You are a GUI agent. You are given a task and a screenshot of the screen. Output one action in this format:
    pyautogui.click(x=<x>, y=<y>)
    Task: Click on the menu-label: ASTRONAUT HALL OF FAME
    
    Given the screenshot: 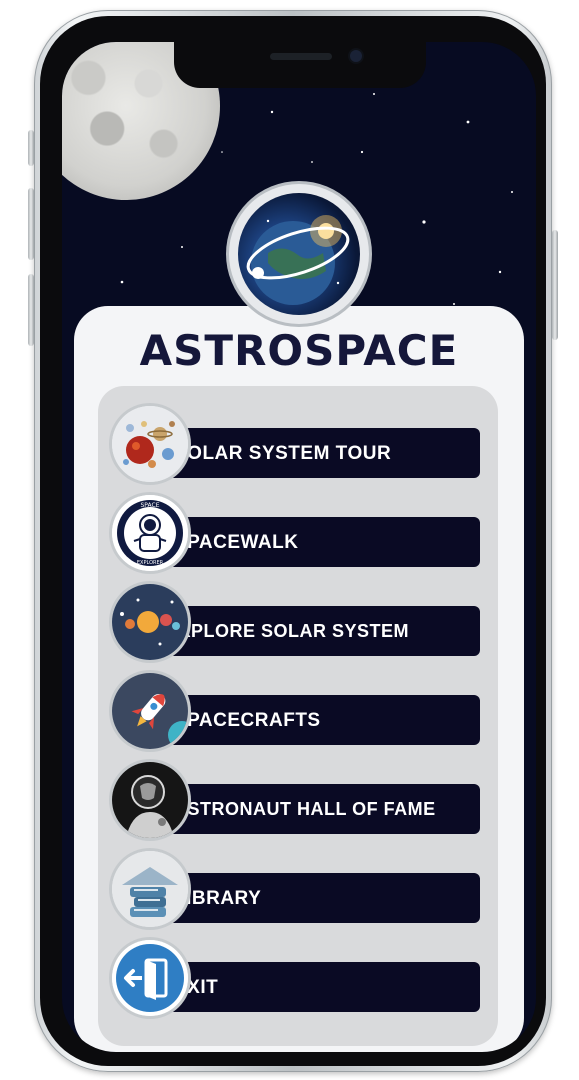 What is the action you would take?
    pyautogui.click(x=305, y=809)
    